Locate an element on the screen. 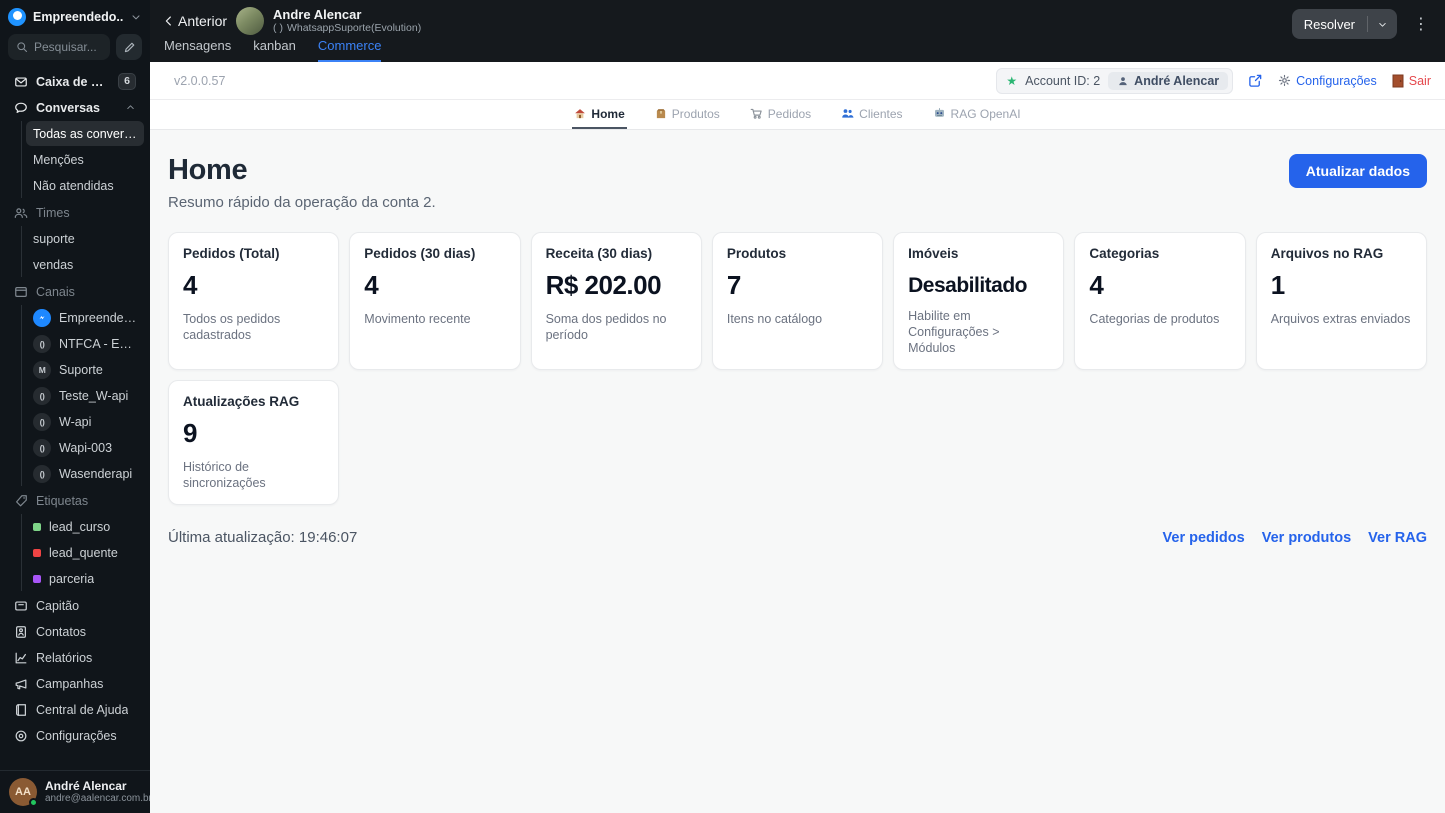 The height and width of the screenshot is (813, 1445). api-channel-icon: () is located at coordinates (42, 395).